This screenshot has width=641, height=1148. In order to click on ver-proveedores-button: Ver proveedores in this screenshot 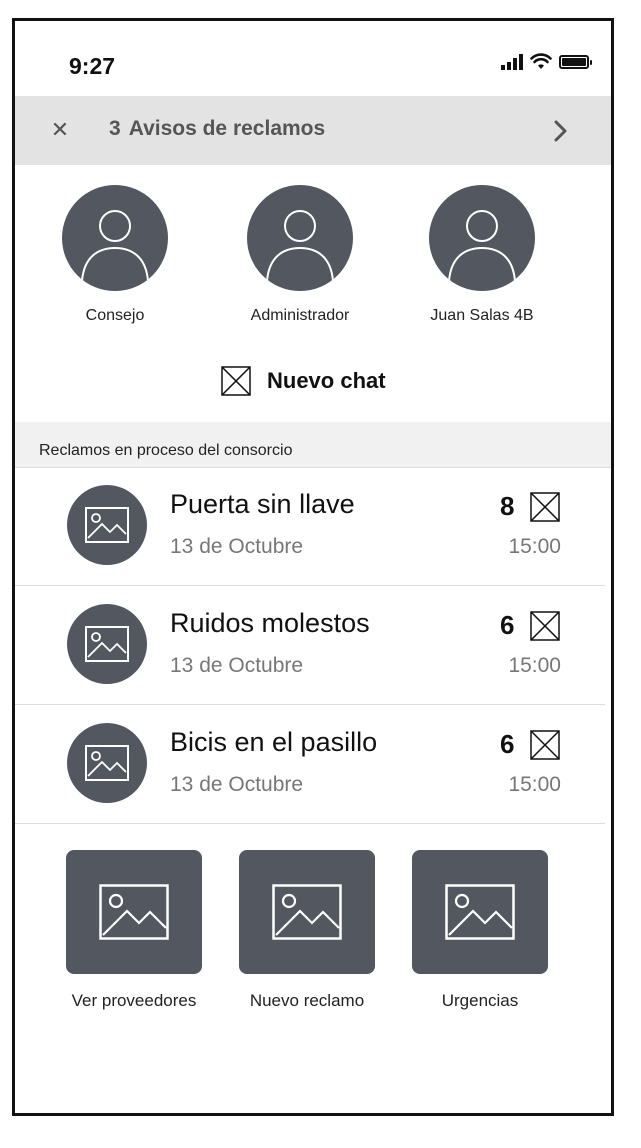, I will do `click(134, 930)`.